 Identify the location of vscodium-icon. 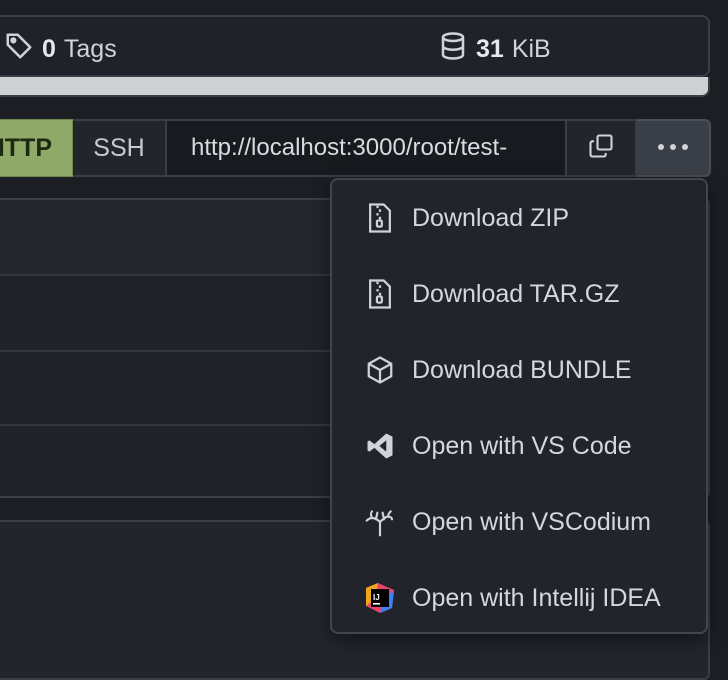
(380, 522).